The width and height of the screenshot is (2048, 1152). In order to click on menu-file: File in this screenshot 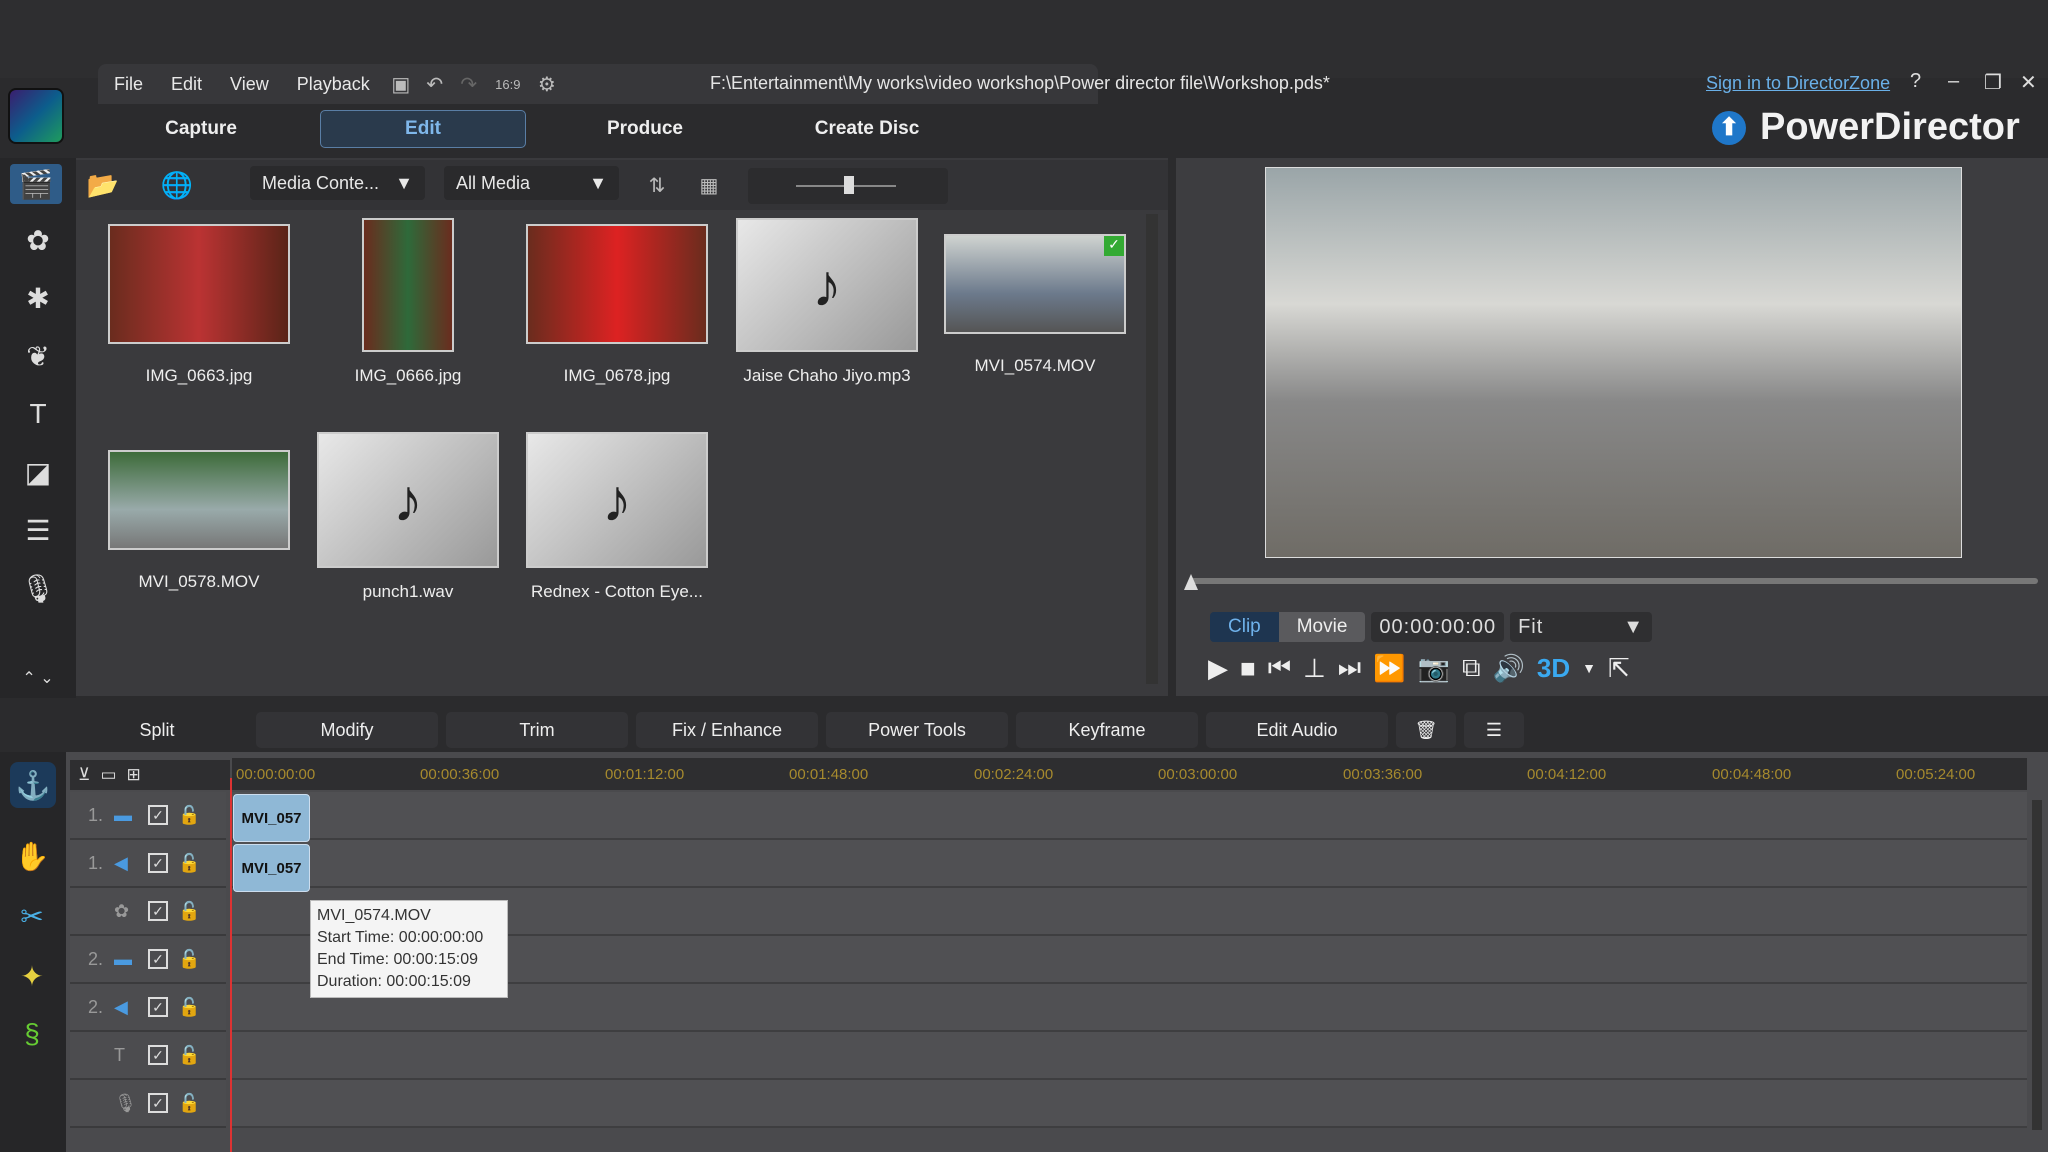, I will do `click(128, 84)`.